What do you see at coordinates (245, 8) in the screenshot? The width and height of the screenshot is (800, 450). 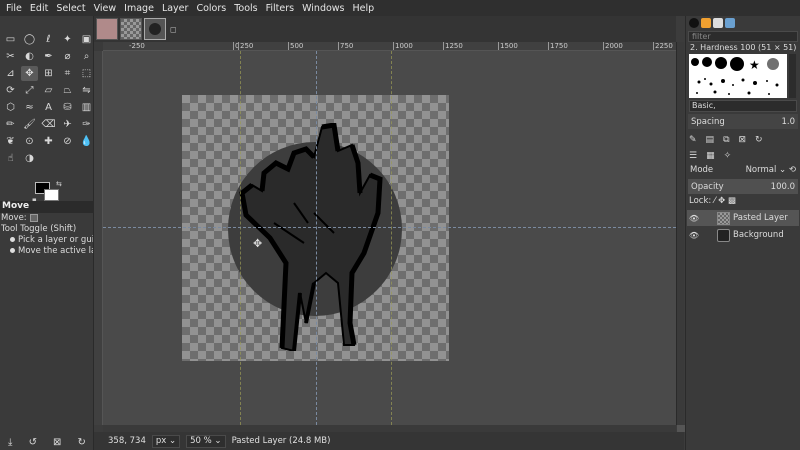 I see `menu-tools: Tools` at bounding box center [245, 8].